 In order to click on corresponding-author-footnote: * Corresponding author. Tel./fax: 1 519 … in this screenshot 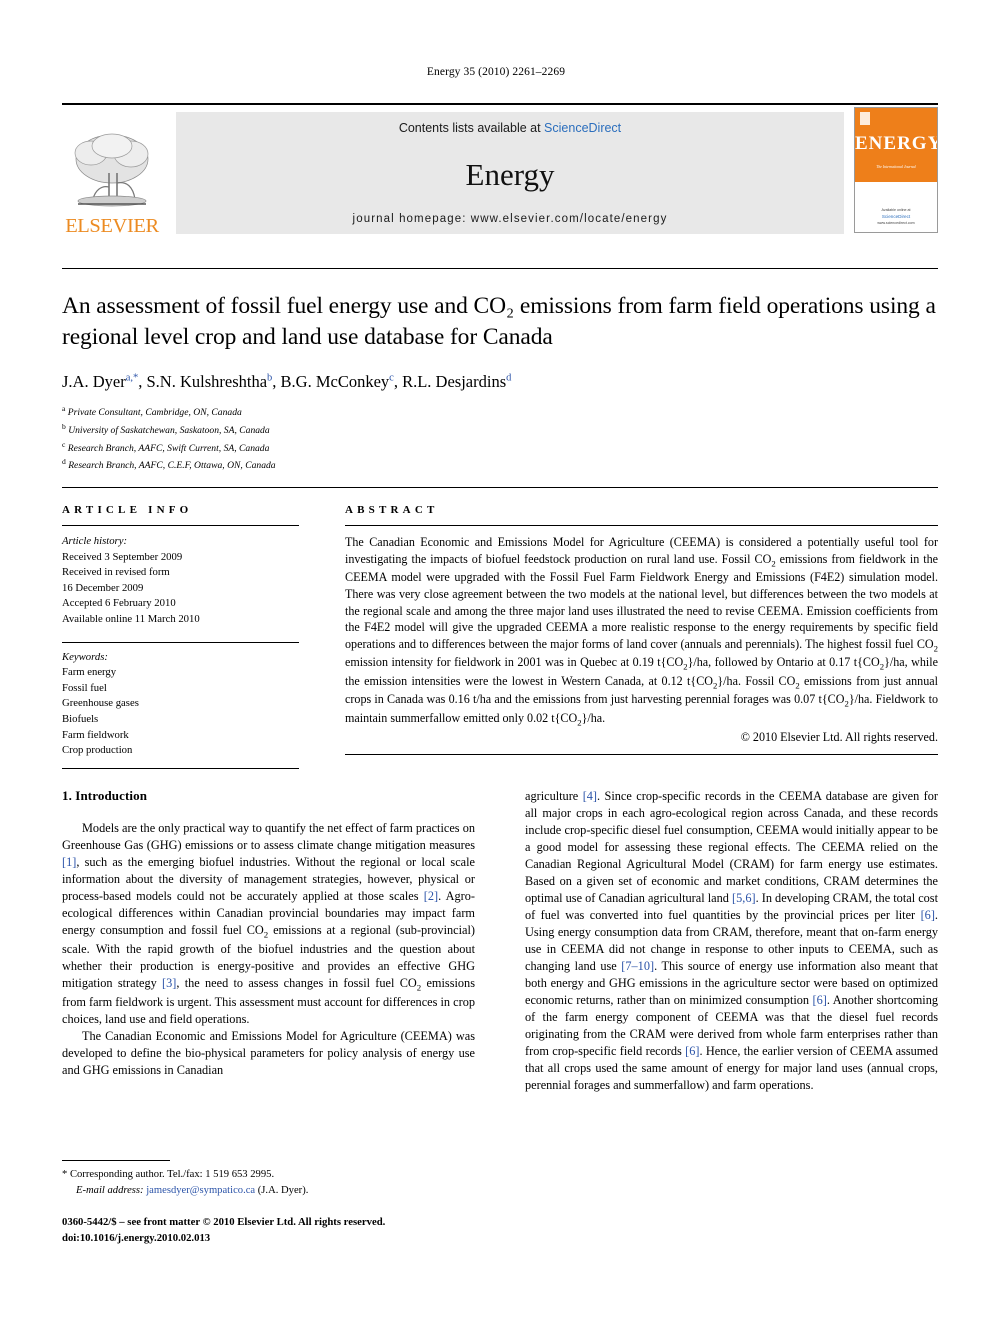, I will do `click(268, 1179)`.